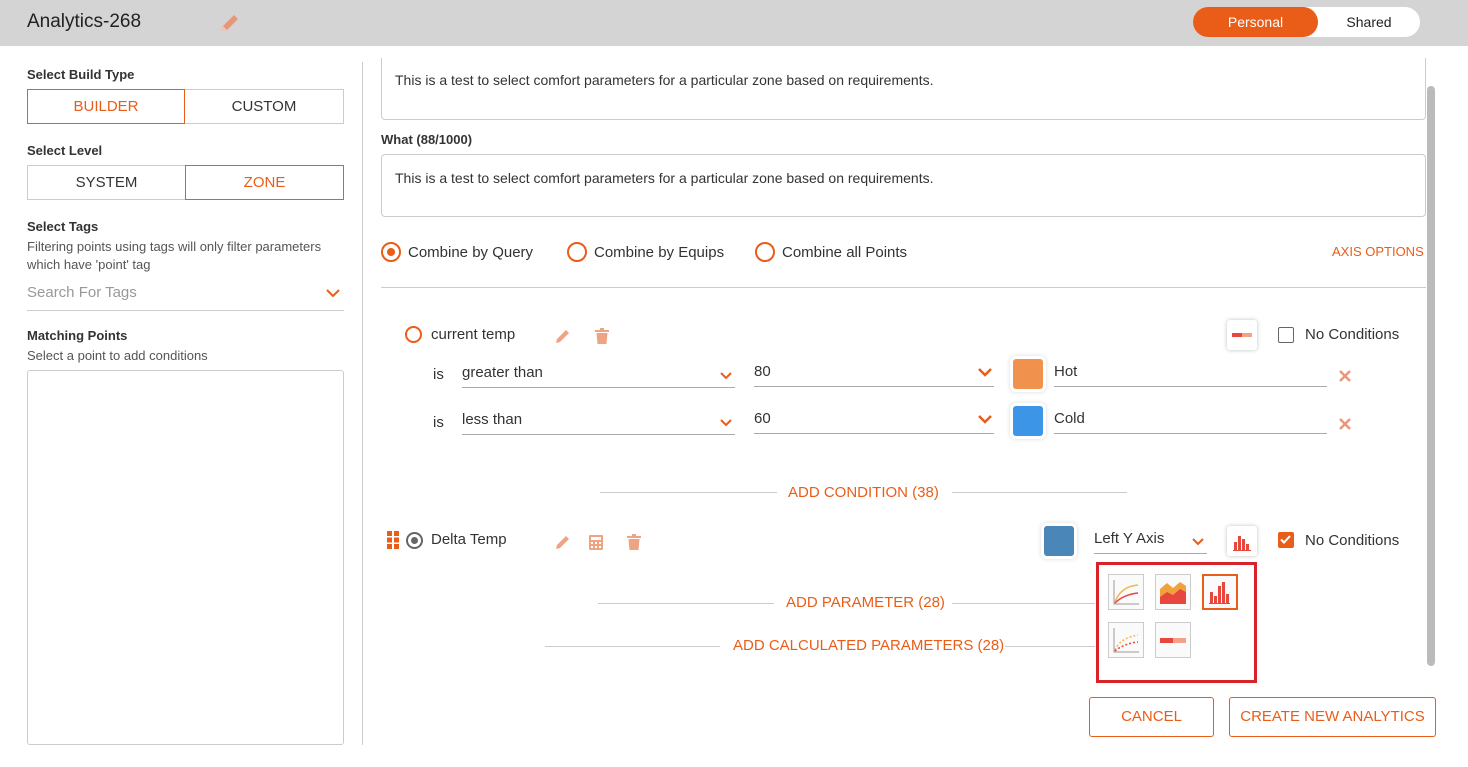 The width and height of the screenshot is (1468, 767). What do you see at coordinates (84, 21) in the screenshot?
I see `page-title: Analytics-268` at bounding box center [84, 21].